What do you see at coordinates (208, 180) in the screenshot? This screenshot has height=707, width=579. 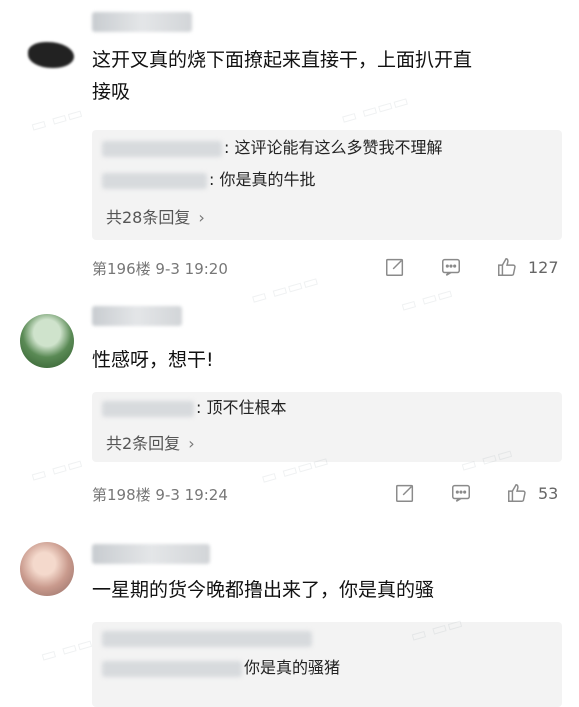 I see `reply-line: : 你是真的牛批` at bounding box center [208, 180].